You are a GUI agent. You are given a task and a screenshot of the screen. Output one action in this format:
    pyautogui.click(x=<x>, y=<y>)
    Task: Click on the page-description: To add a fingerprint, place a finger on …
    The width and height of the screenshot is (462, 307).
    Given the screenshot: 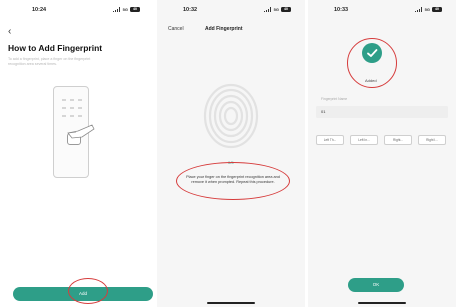 What is the action you would take?
    pyautogui.click(x=49, y=61)
    